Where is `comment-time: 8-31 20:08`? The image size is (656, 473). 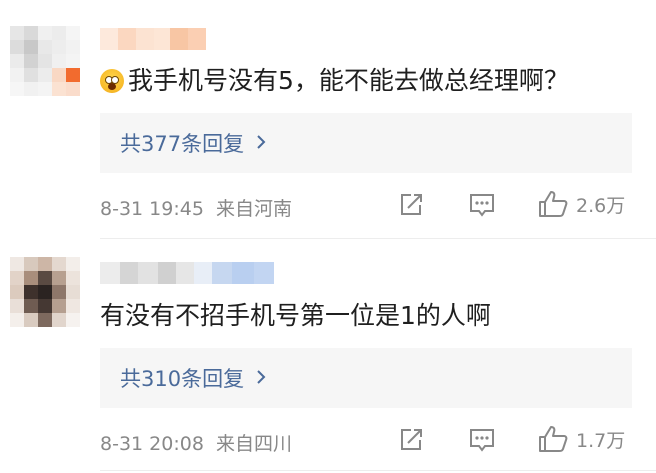
comment-time: 8-31 20:08 is located at coordinates (152, 444).